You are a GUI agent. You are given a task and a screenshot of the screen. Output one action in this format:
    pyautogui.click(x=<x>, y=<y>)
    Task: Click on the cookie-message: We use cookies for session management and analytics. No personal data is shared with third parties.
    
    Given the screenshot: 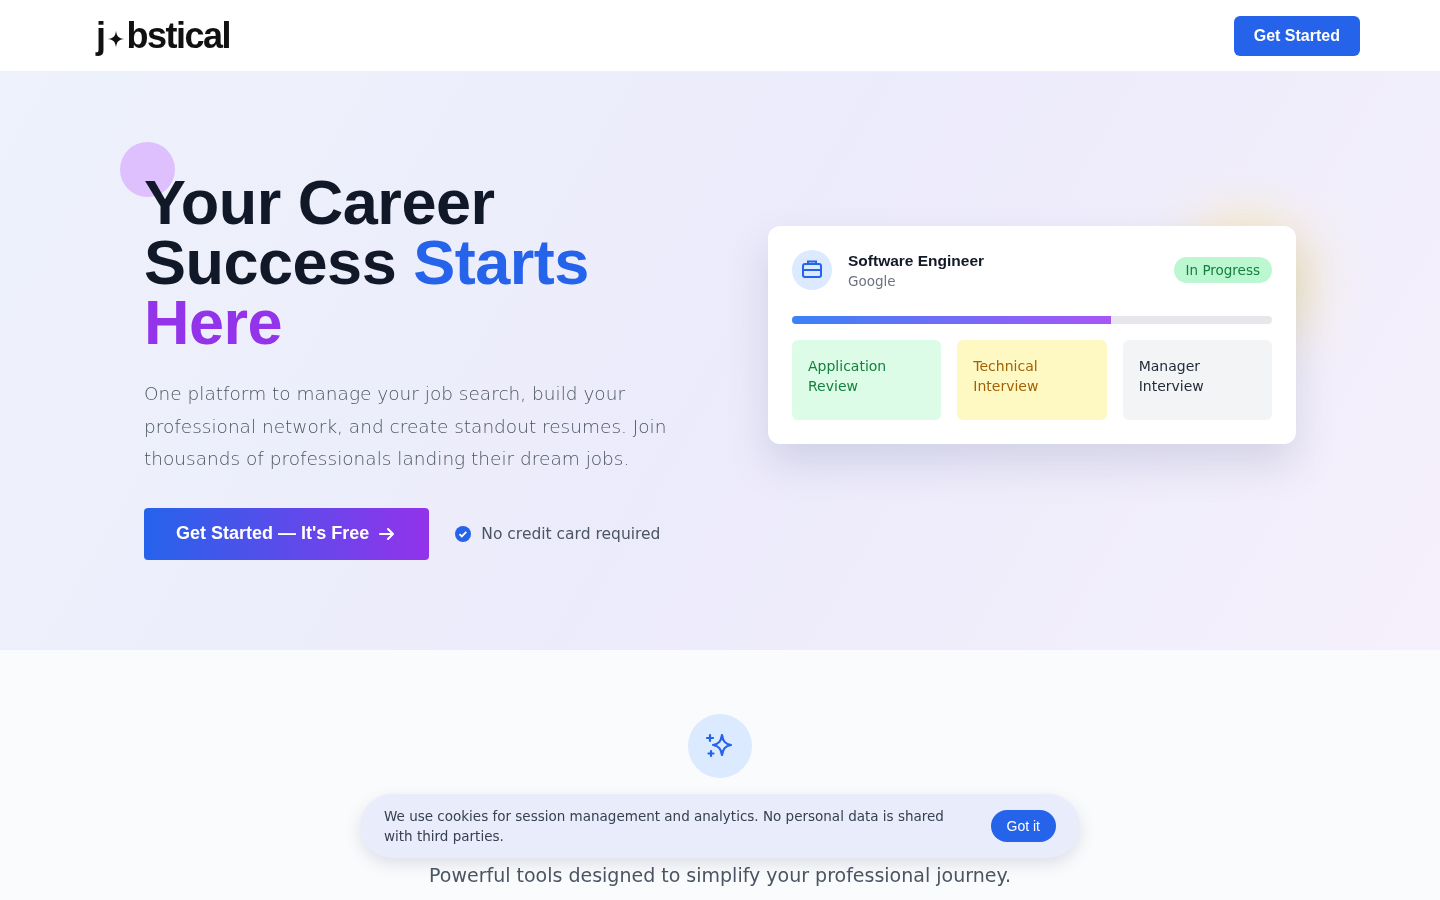 What is the action you would take?
    pyautogui.click(x=664, y=826)
    